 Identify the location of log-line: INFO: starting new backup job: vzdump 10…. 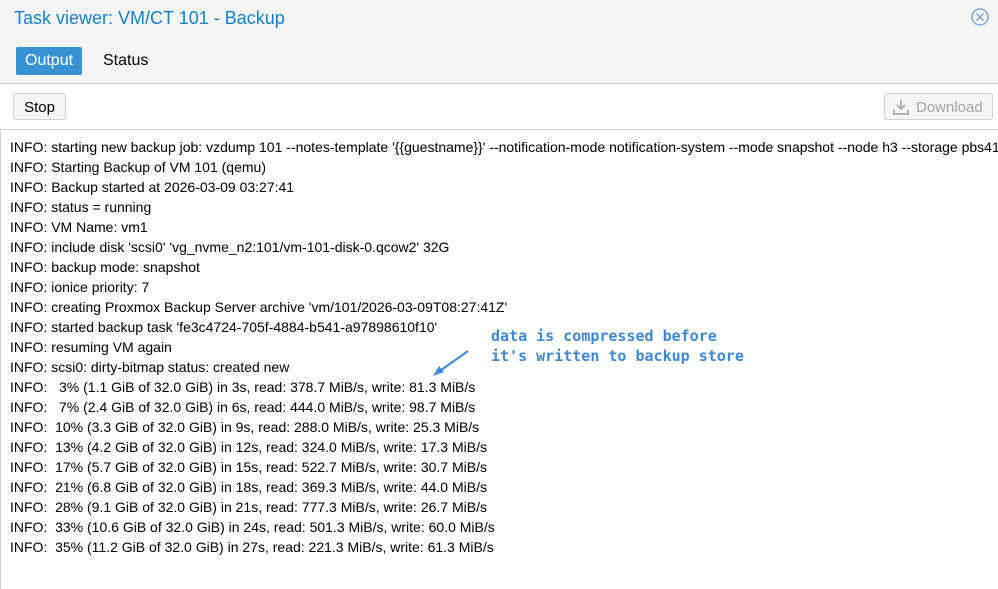
(504, 147).